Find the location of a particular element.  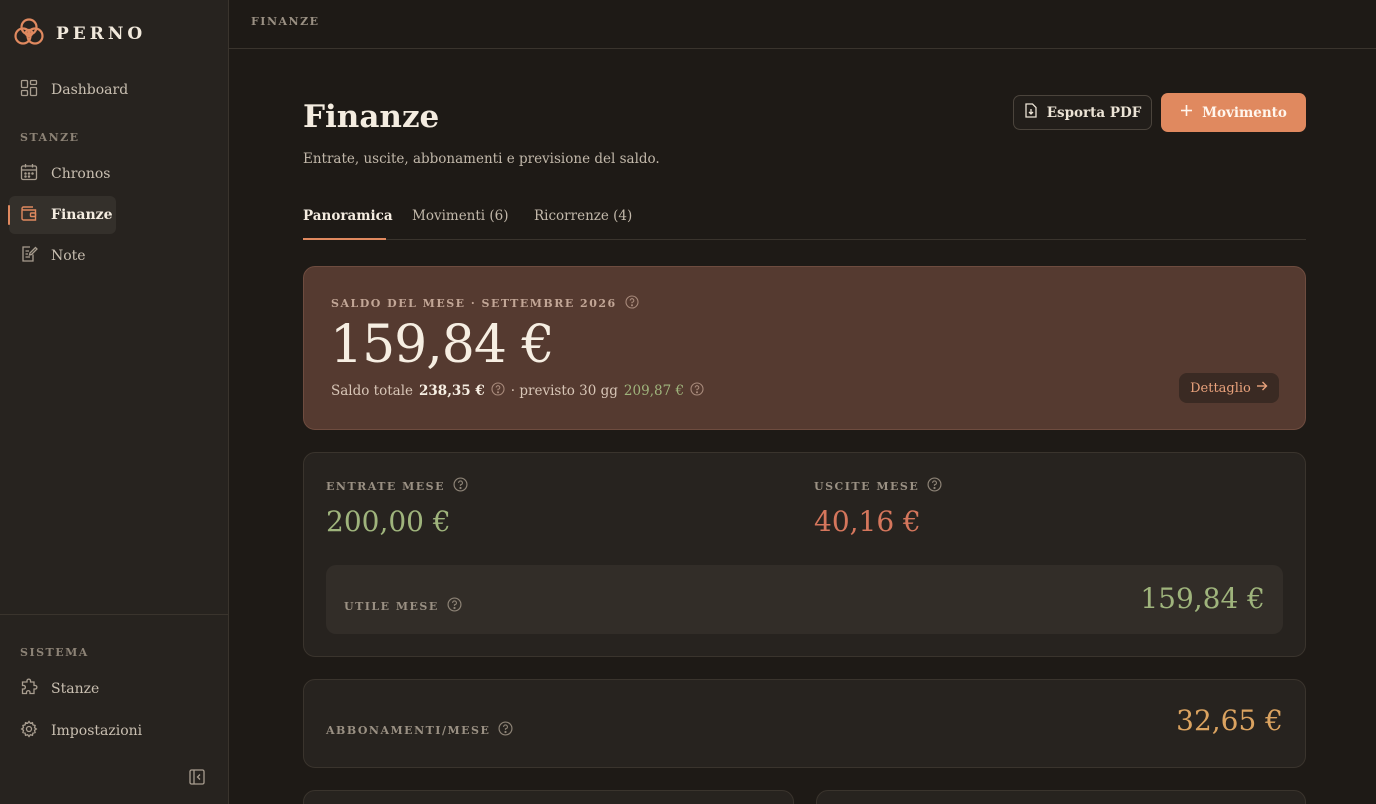

bottom-card-left is located at coordinates (548, 797).